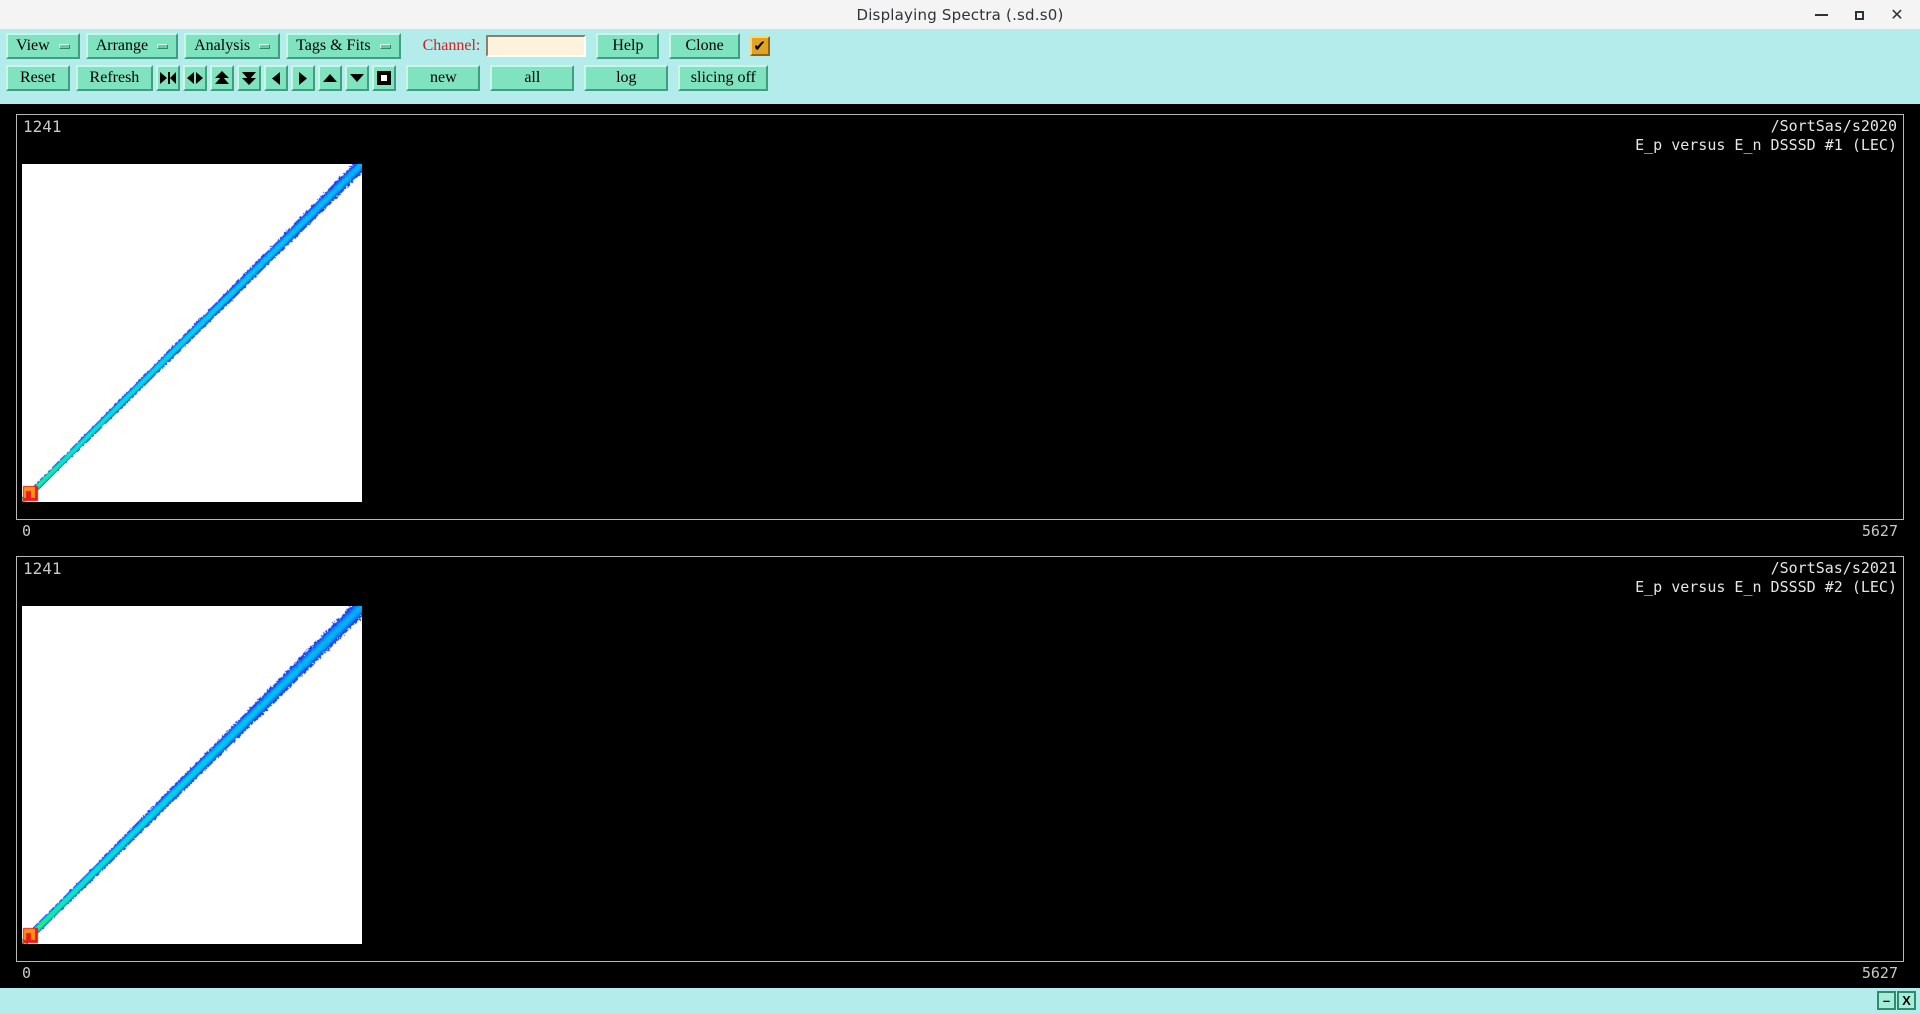 The image size is (1920, 1014). I want to click on arrow-down-button, so click(357, 78).